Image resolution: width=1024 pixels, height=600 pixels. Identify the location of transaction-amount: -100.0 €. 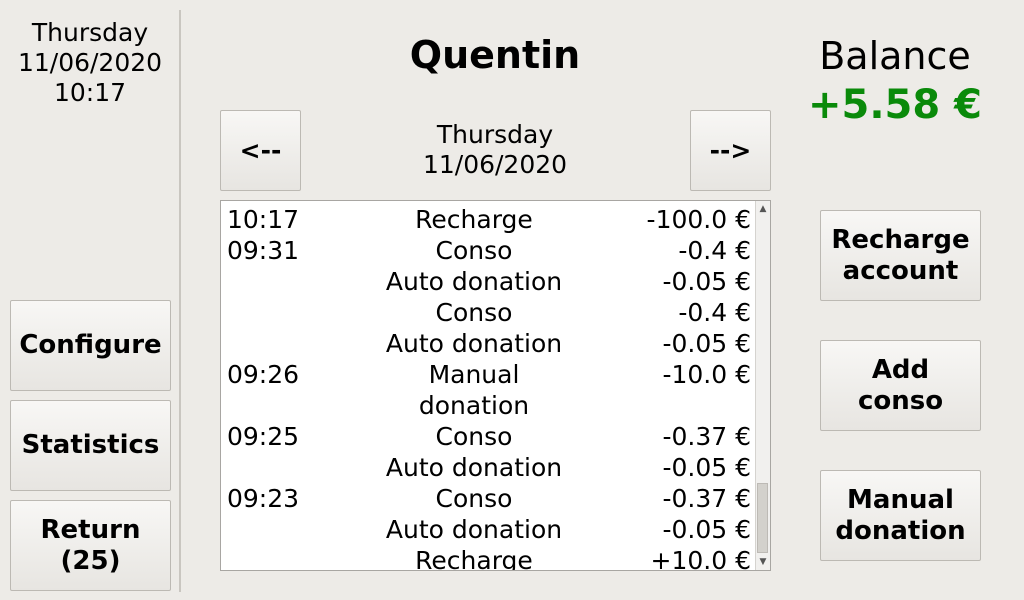
(698, 219).